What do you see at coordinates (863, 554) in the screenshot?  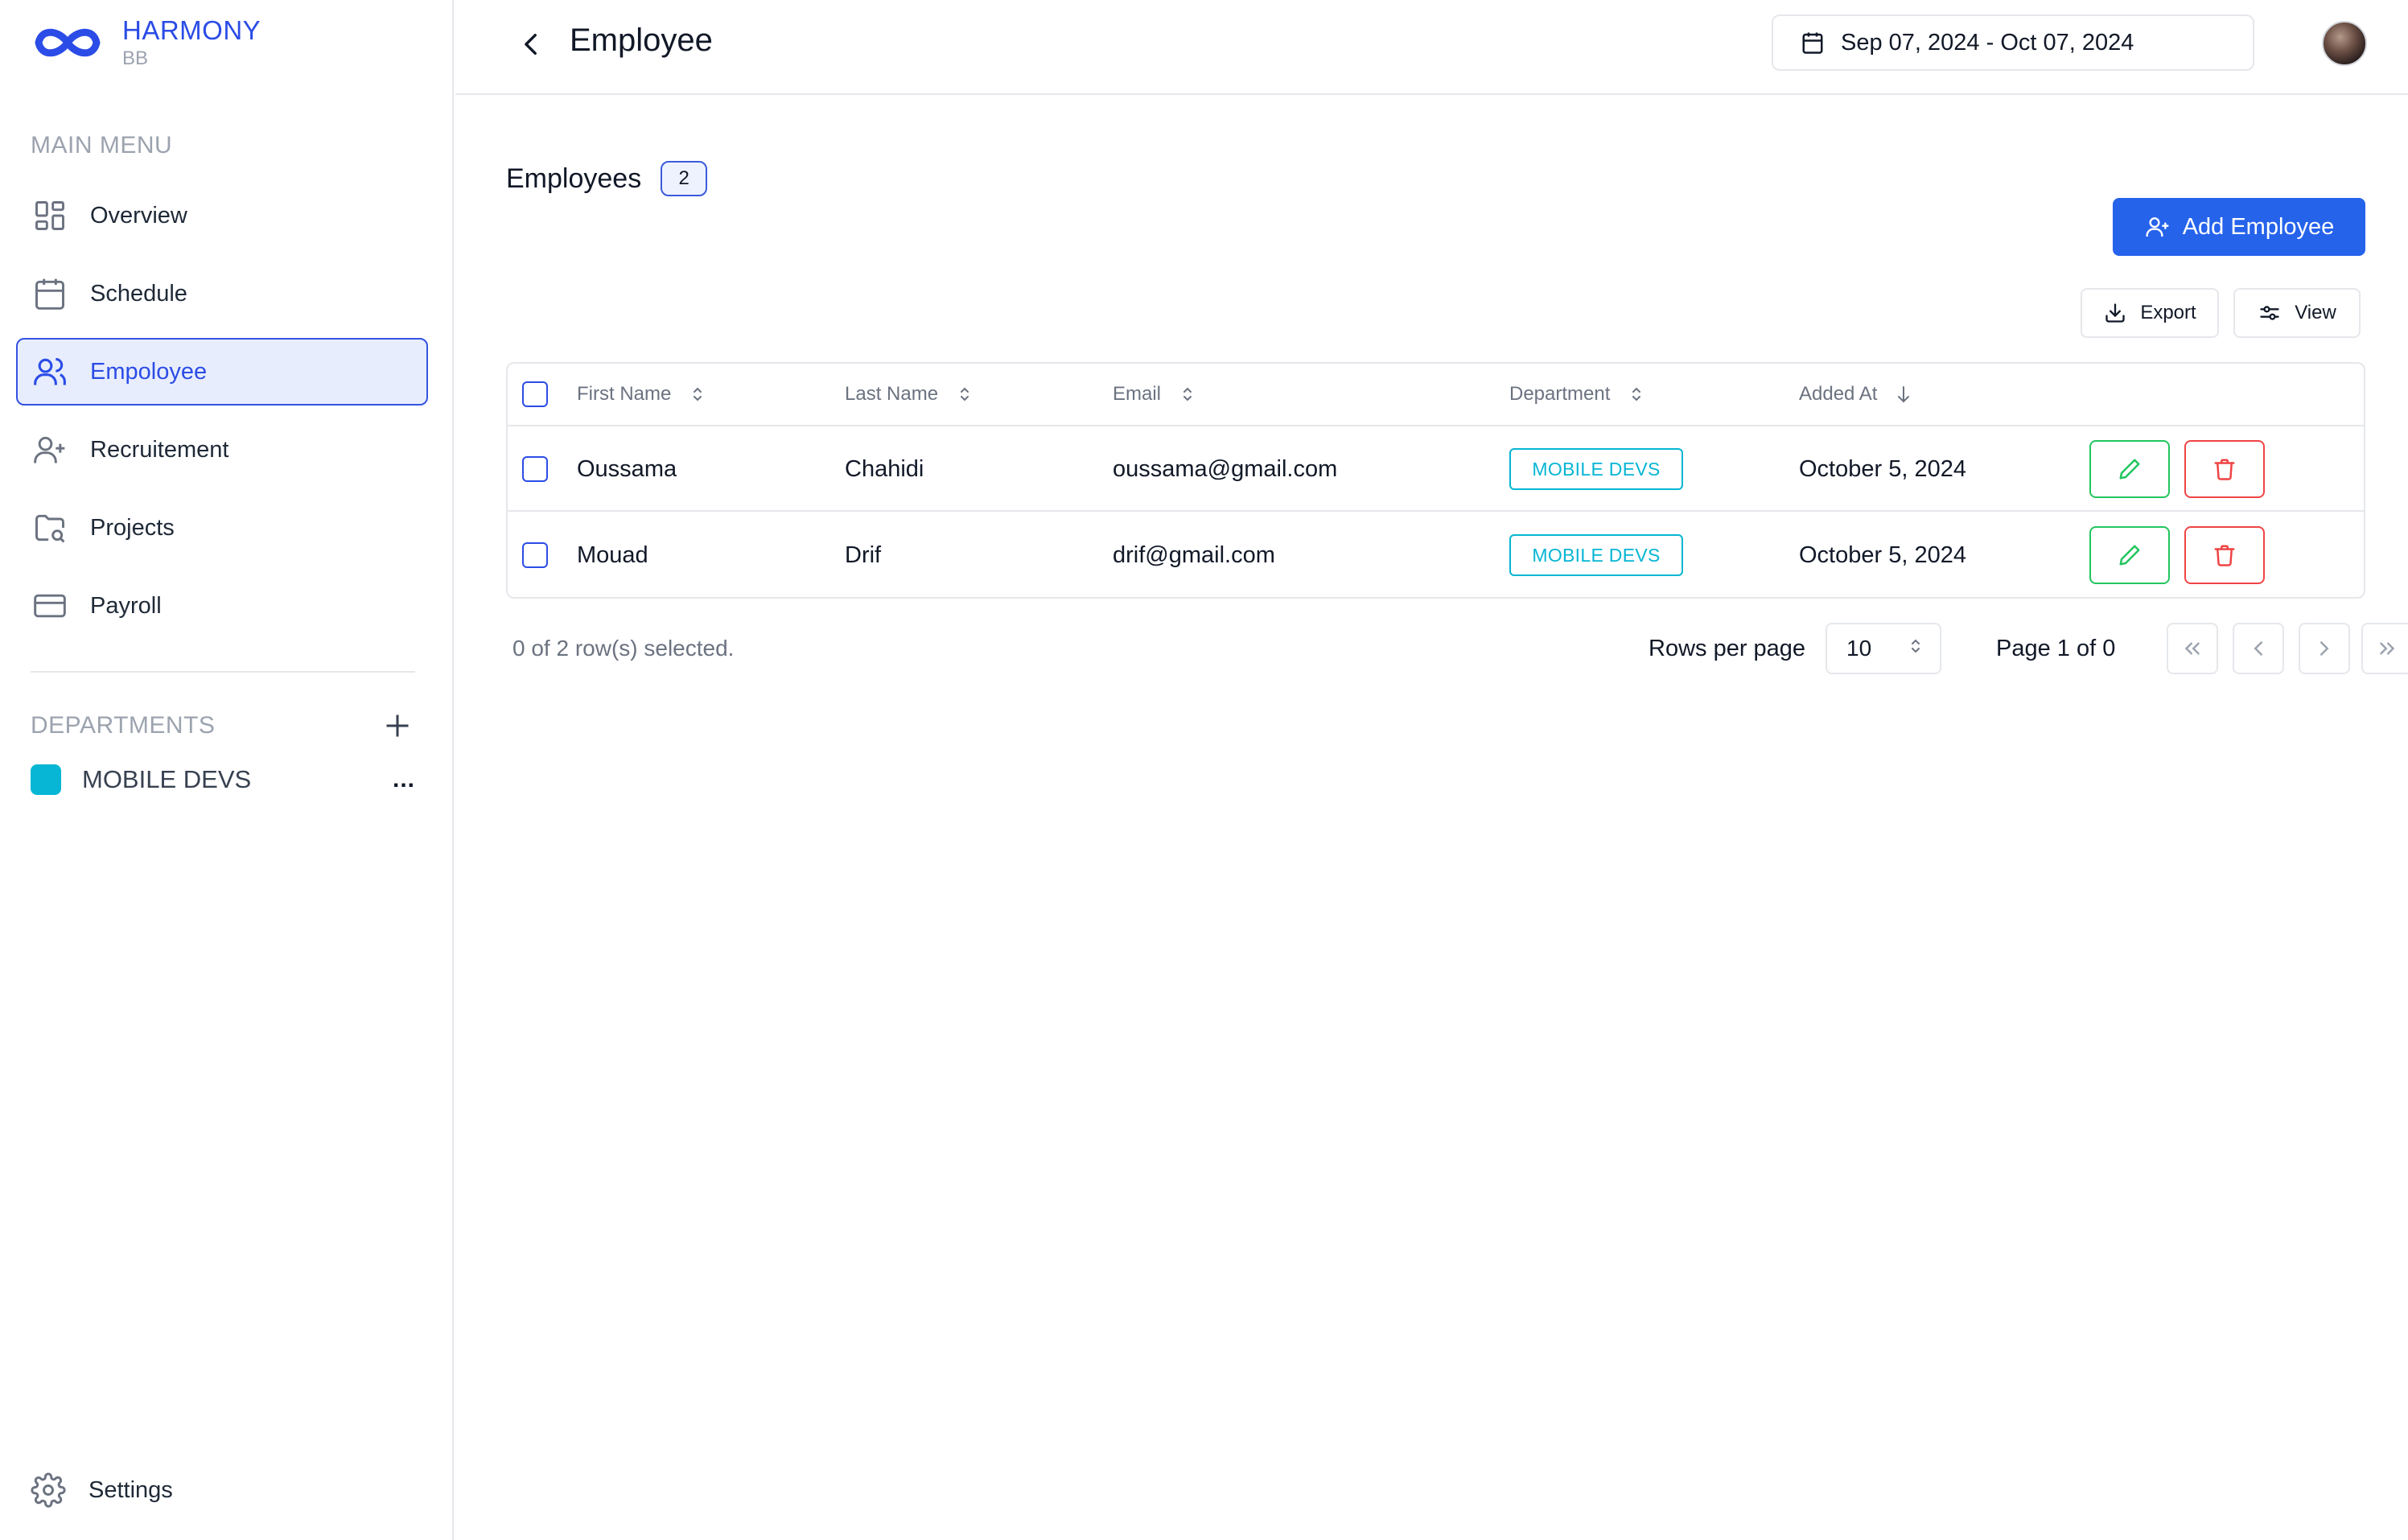 I see `cell-last-name: Drif` at bounding box center [863, 554].